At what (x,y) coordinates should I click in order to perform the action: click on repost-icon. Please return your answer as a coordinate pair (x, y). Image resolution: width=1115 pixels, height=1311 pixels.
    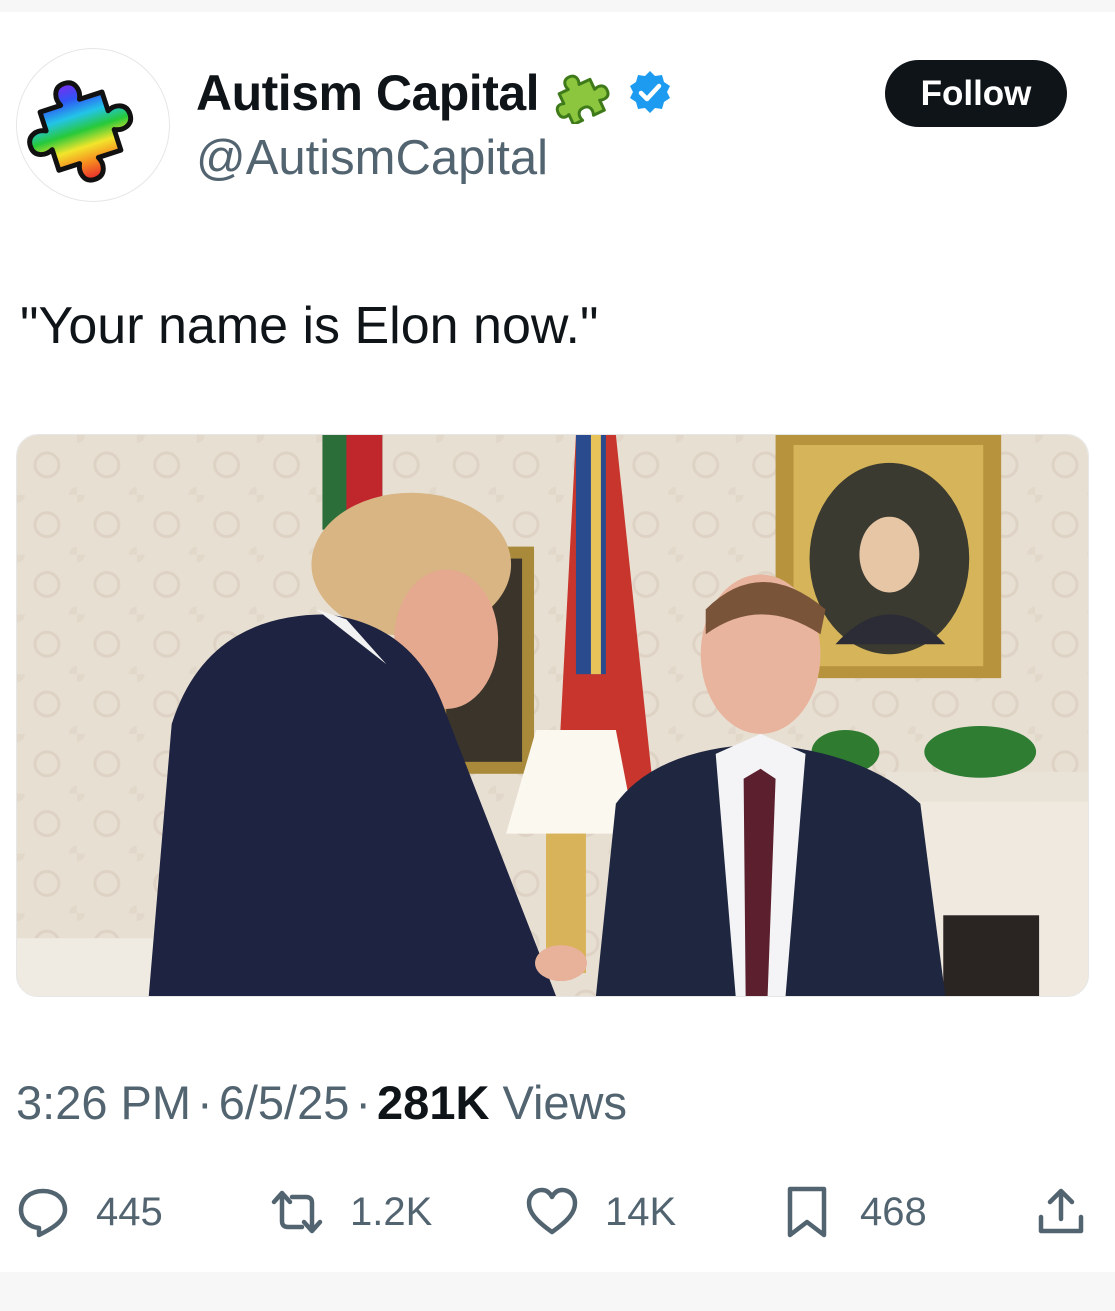
    Looking at the image, I should click on (297, 1212).